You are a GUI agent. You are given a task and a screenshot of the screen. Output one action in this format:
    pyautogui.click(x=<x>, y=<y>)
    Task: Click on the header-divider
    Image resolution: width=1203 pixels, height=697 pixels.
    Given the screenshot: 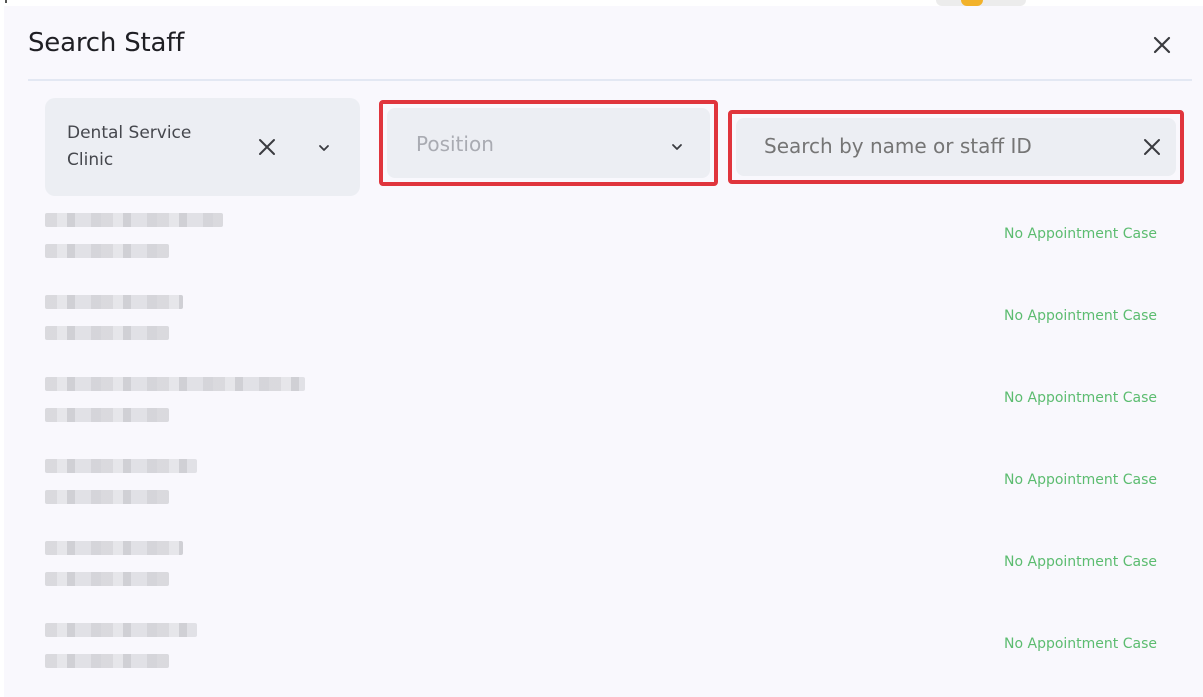 What is the action you would take?
    pyautogui.click(x=610, y=80)
    